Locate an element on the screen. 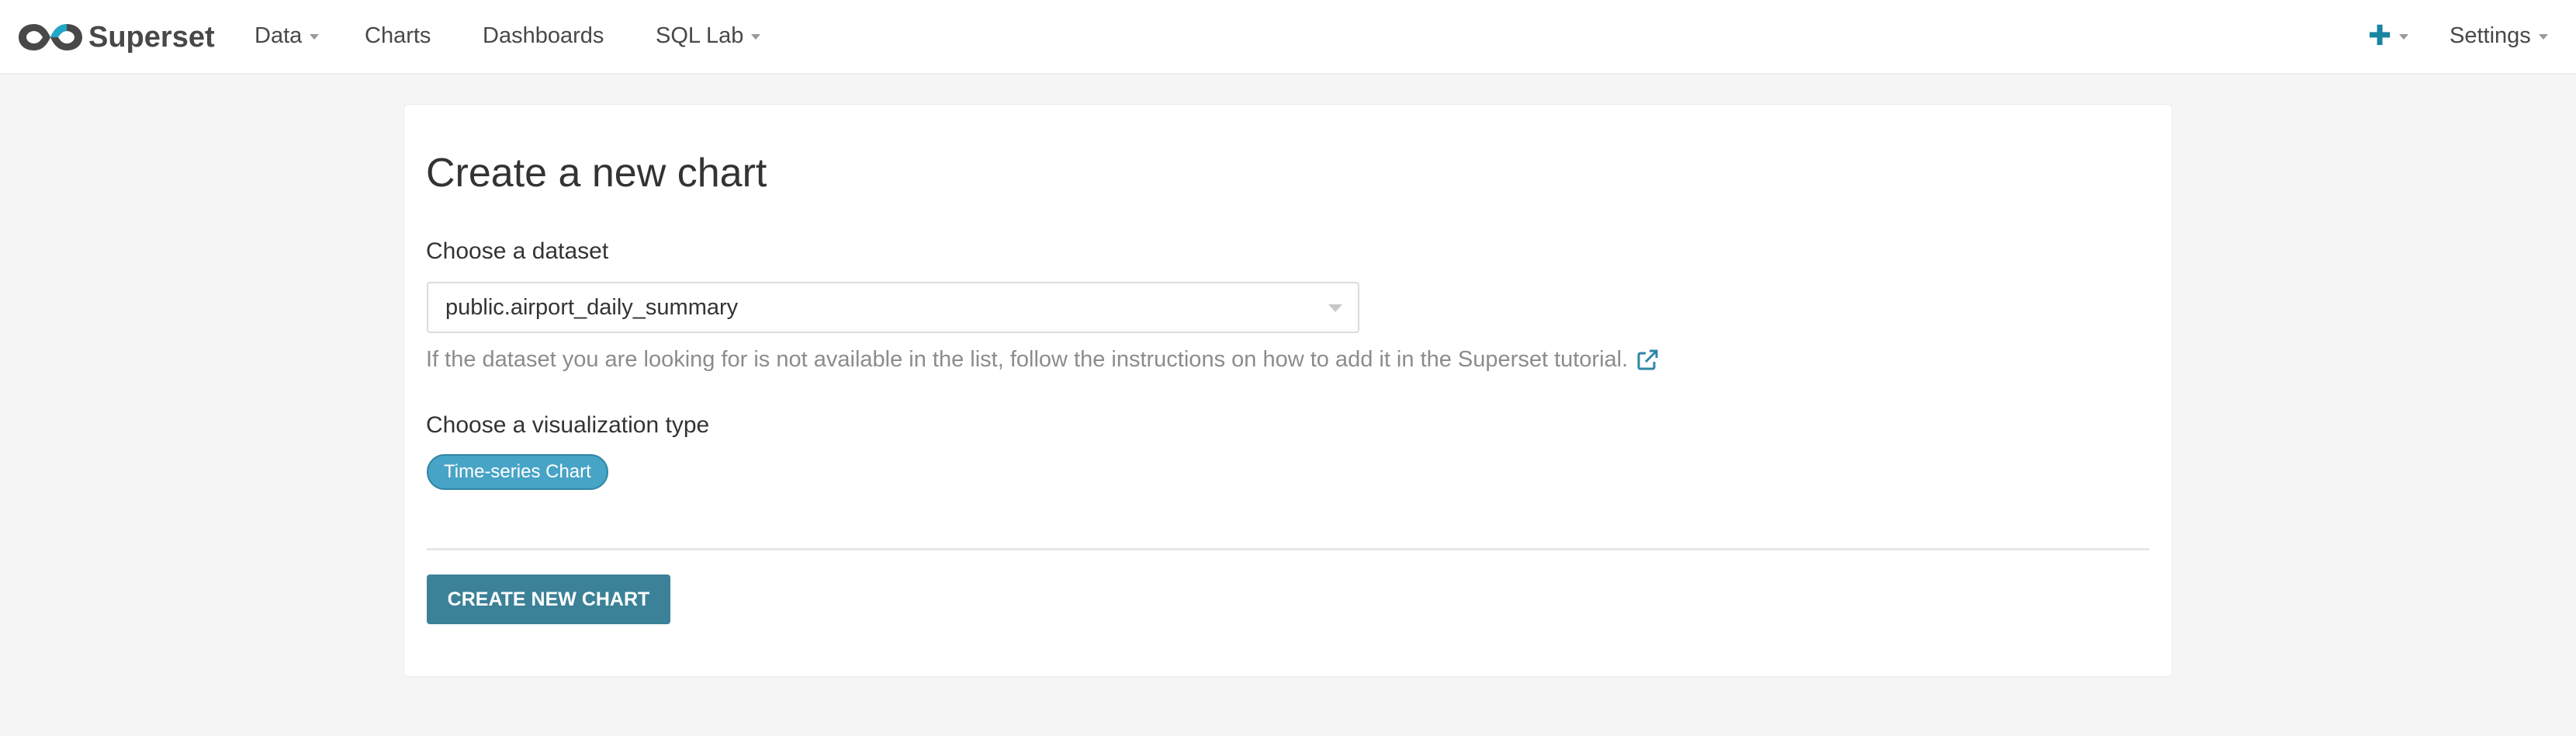 The image size is (2576, 736). page-title: Create a new chart is located at coordinates (596, 173).